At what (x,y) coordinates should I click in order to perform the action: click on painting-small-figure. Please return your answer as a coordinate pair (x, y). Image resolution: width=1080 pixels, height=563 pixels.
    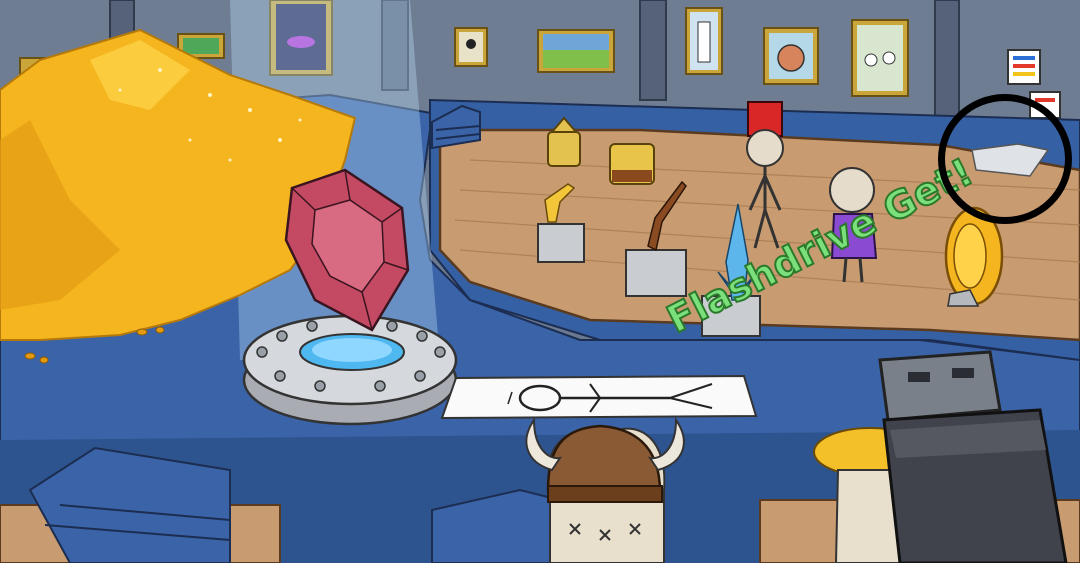
    Looking at the image, I should click on (471, 47).